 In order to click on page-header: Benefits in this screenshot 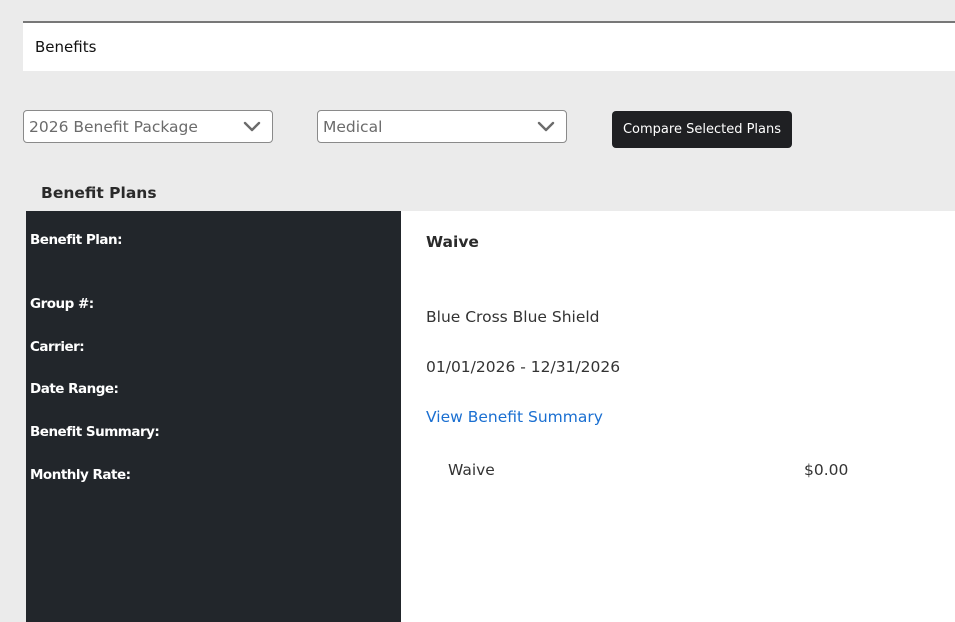, I will do `click(489, 47)`.